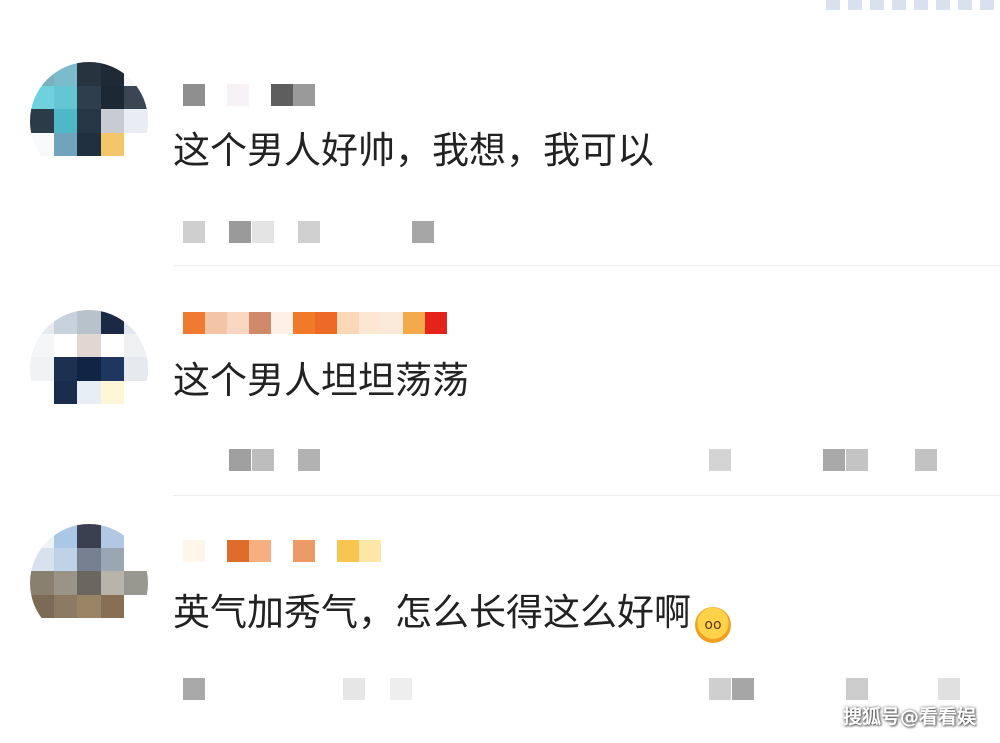 Image resolution: width=1000 pixels, height=743 pixels. I want to click on comment-text-content: 英气加秀气，怎么长得这么好啊, so click(432, 612).